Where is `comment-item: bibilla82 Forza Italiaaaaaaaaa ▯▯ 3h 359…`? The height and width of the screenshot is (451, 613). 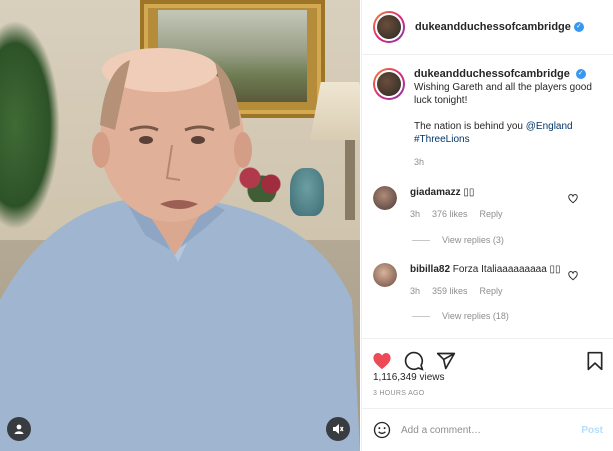
comment-item: bibilla82 Forza Italiaaaaaaaaa ▯▯ 3h 359… is located at coordinates (490, 280).